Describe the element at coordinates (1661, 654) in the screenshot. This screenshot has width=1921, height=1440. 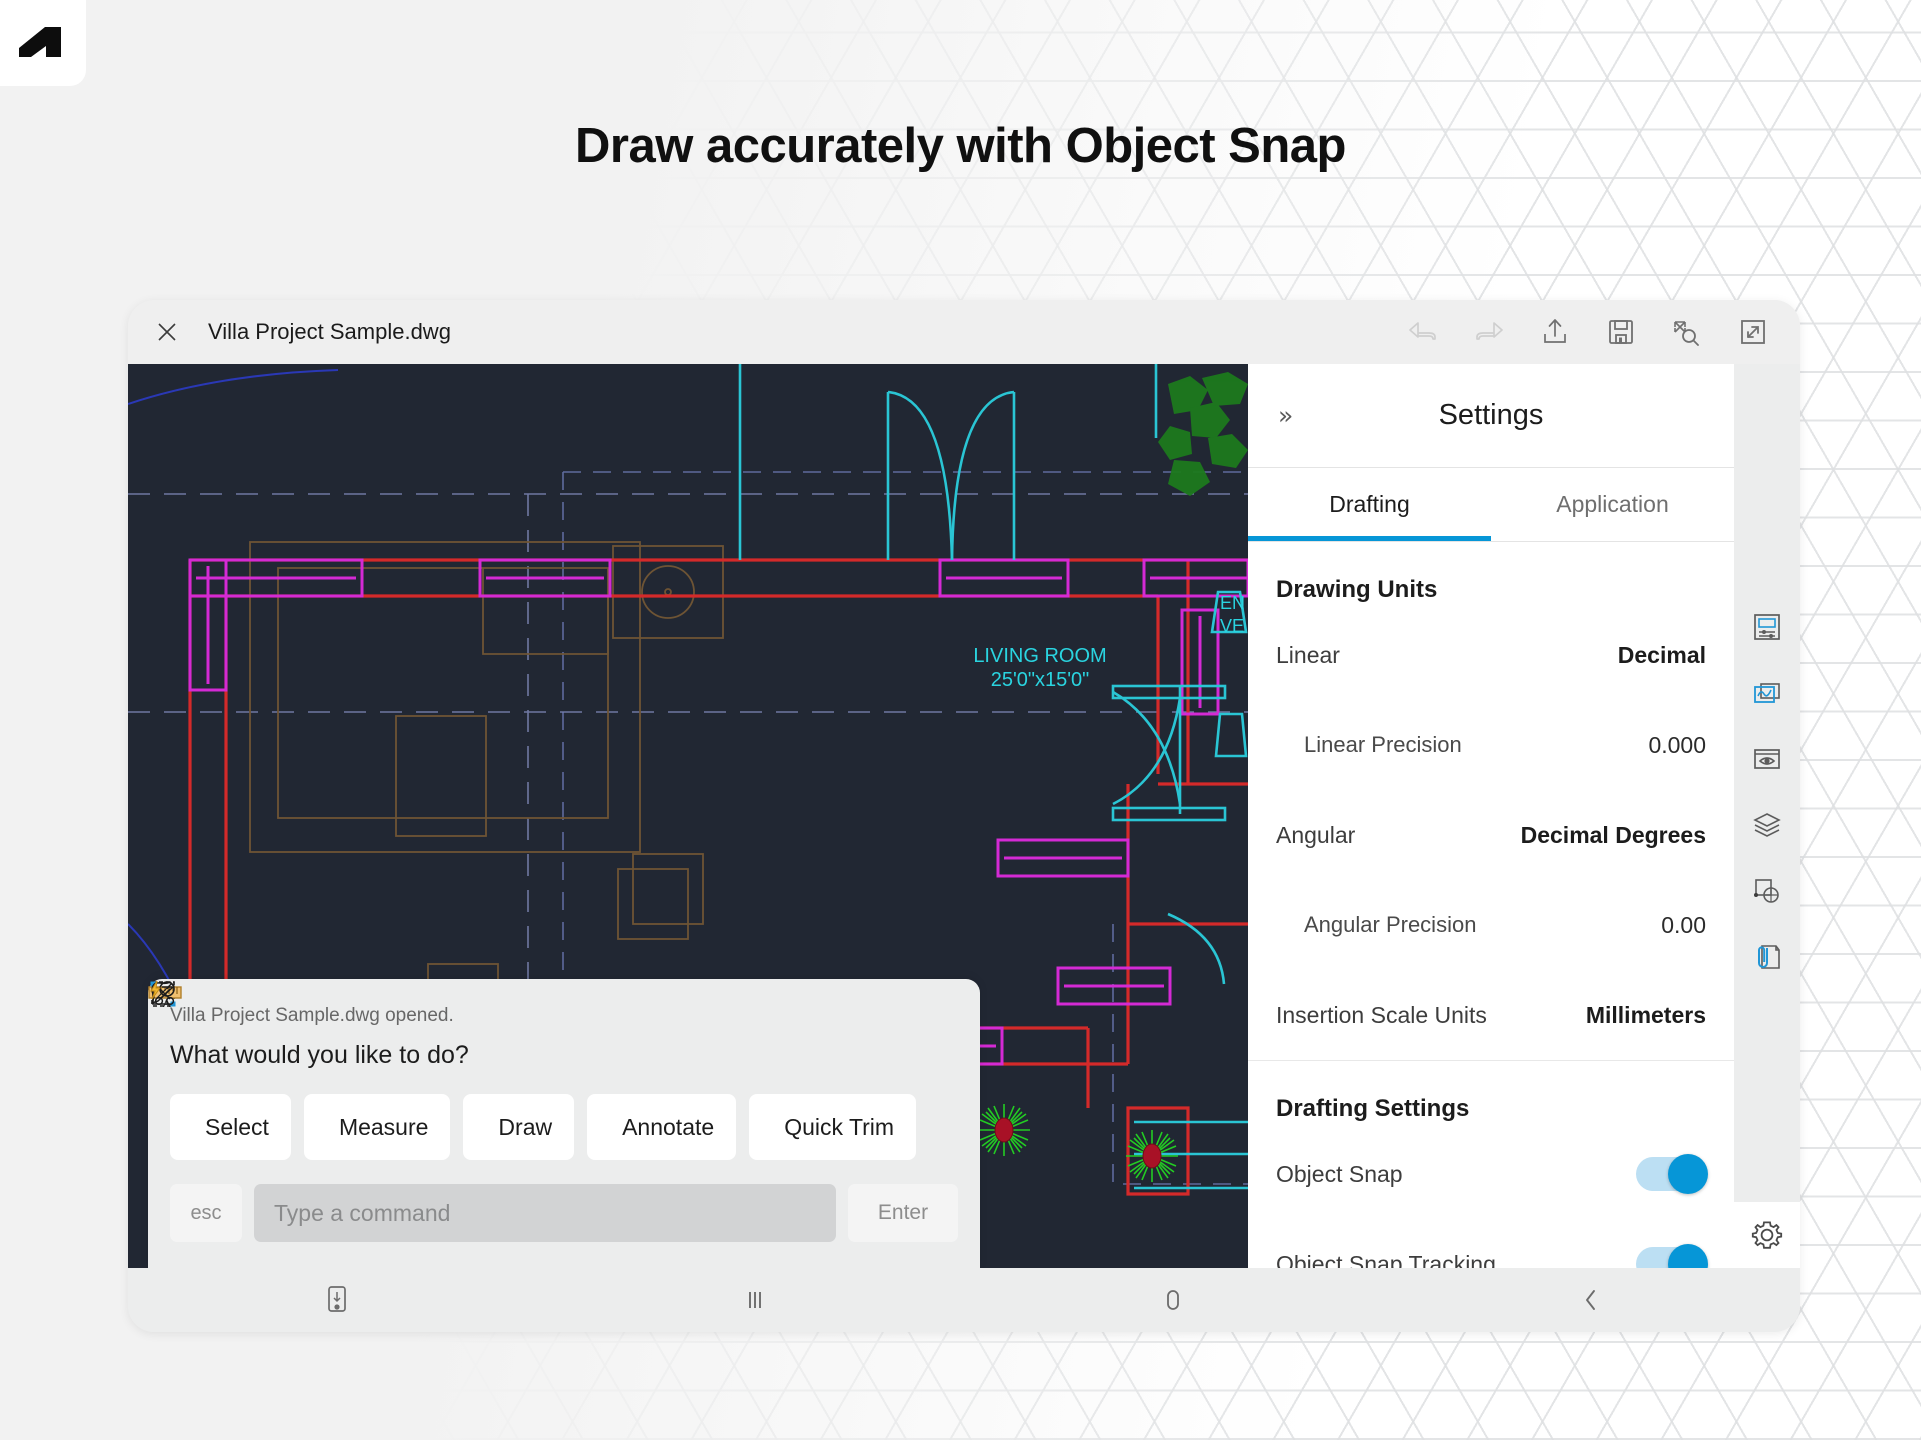
I see `setting-value-linear: Decimal` at that location.